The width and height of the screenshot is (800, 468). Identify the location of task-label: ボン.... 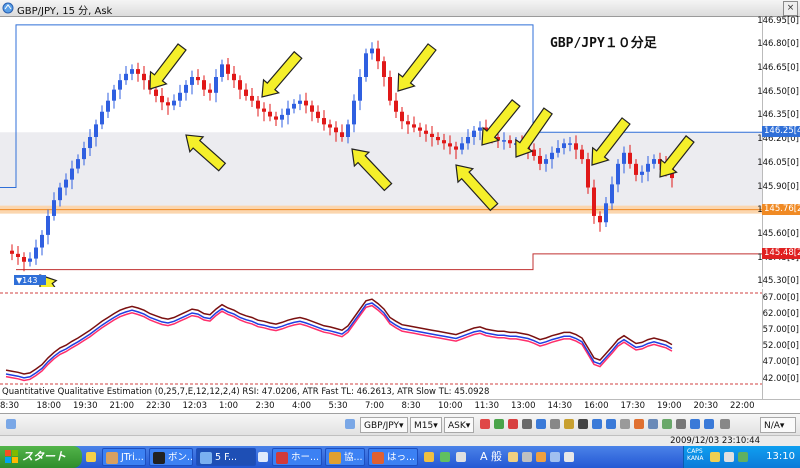
(180, 457).